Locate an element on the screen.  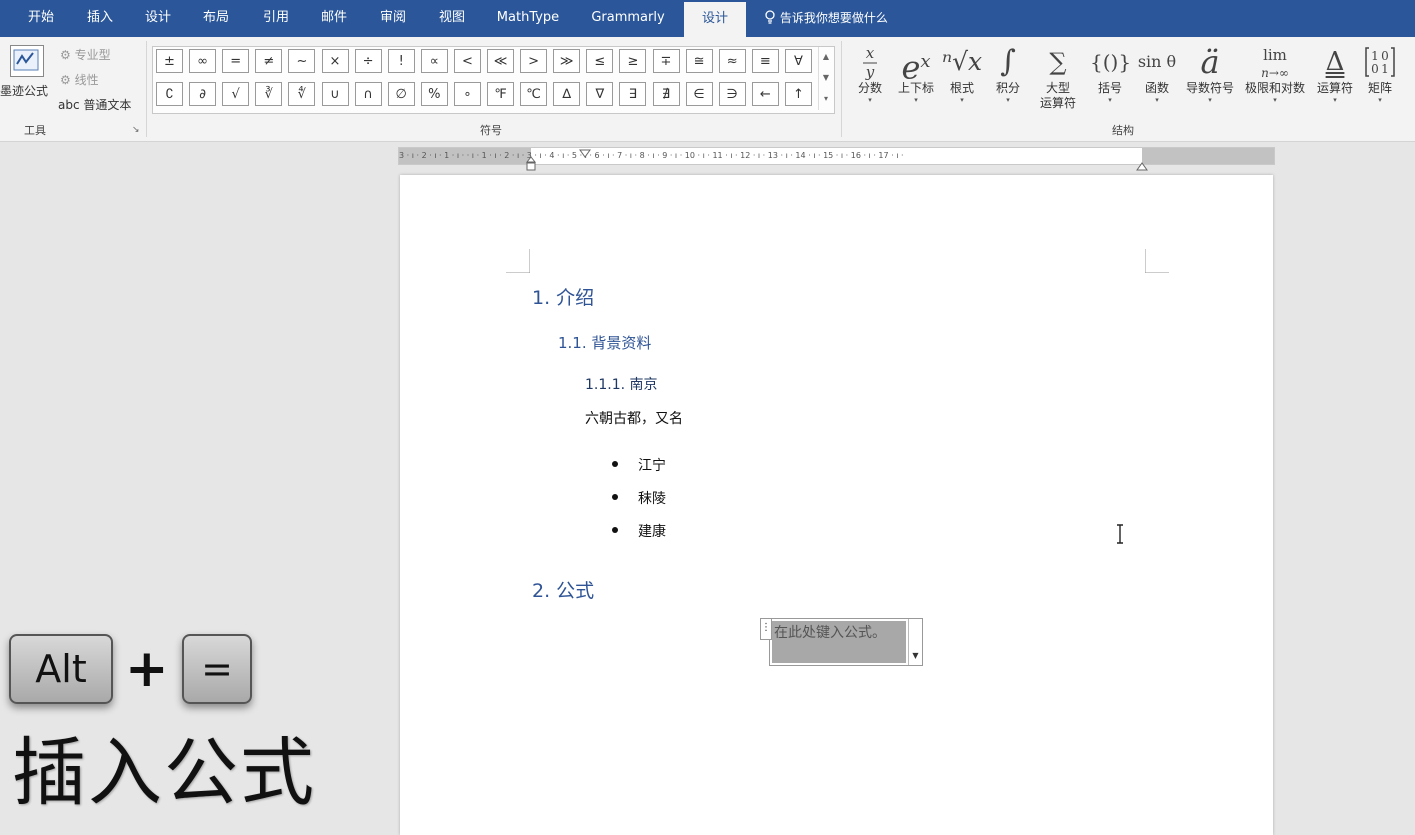
symbol-button: = is located at coordinates (236, 61).